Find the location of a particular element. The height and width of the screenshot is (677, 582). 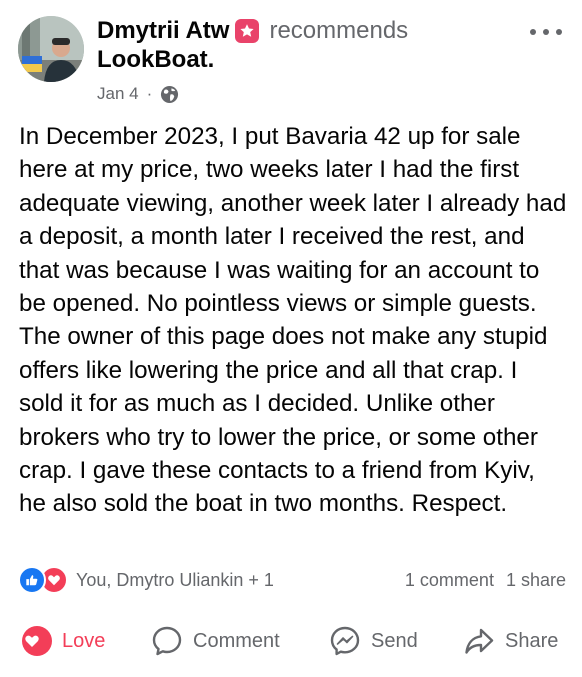

send-button: Send is located at coordinates (373, 641).